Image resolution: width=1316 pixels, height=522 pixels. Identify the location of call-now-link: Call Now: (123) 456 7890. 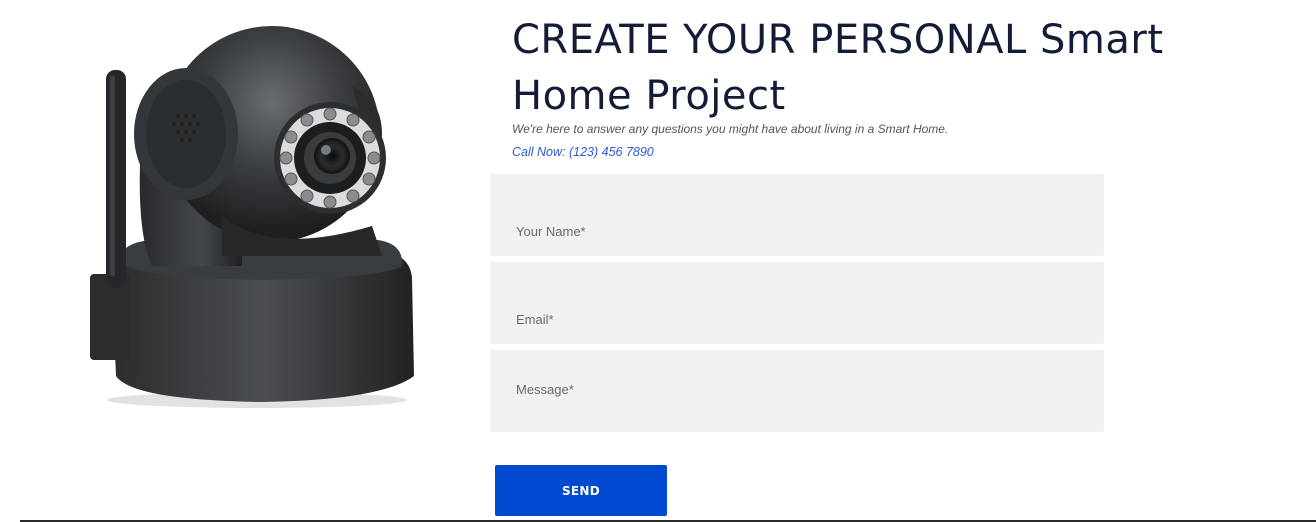
(583, 152).